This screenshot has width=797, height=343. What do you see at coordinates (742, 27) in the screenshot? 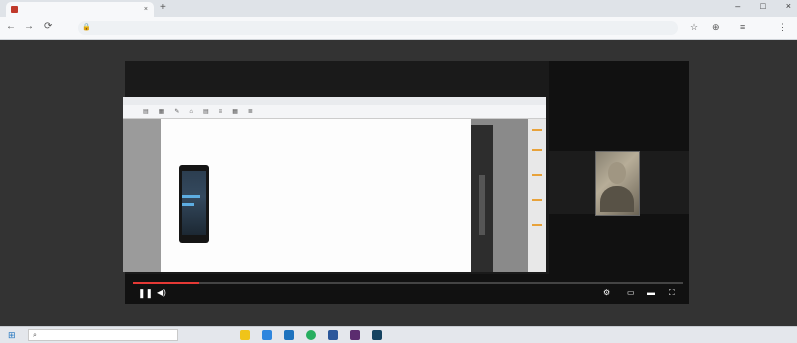
I see `reading-list-icon: ≡` at bounding box center [742, 27].